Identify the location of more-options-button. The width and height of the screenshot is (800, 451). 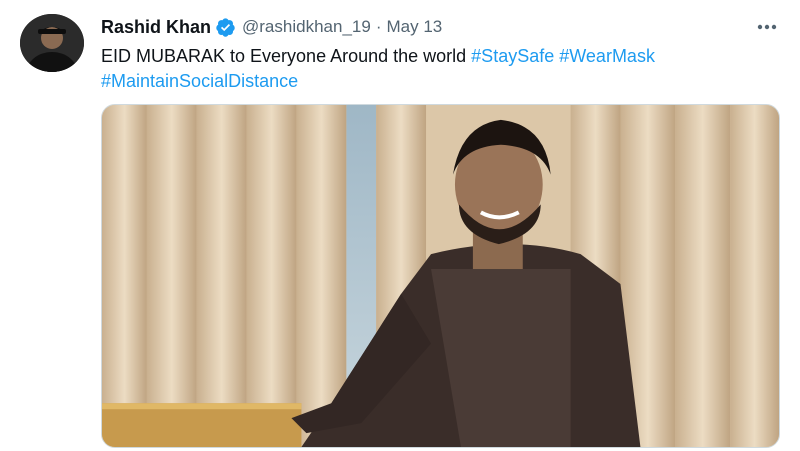
(767, 27).